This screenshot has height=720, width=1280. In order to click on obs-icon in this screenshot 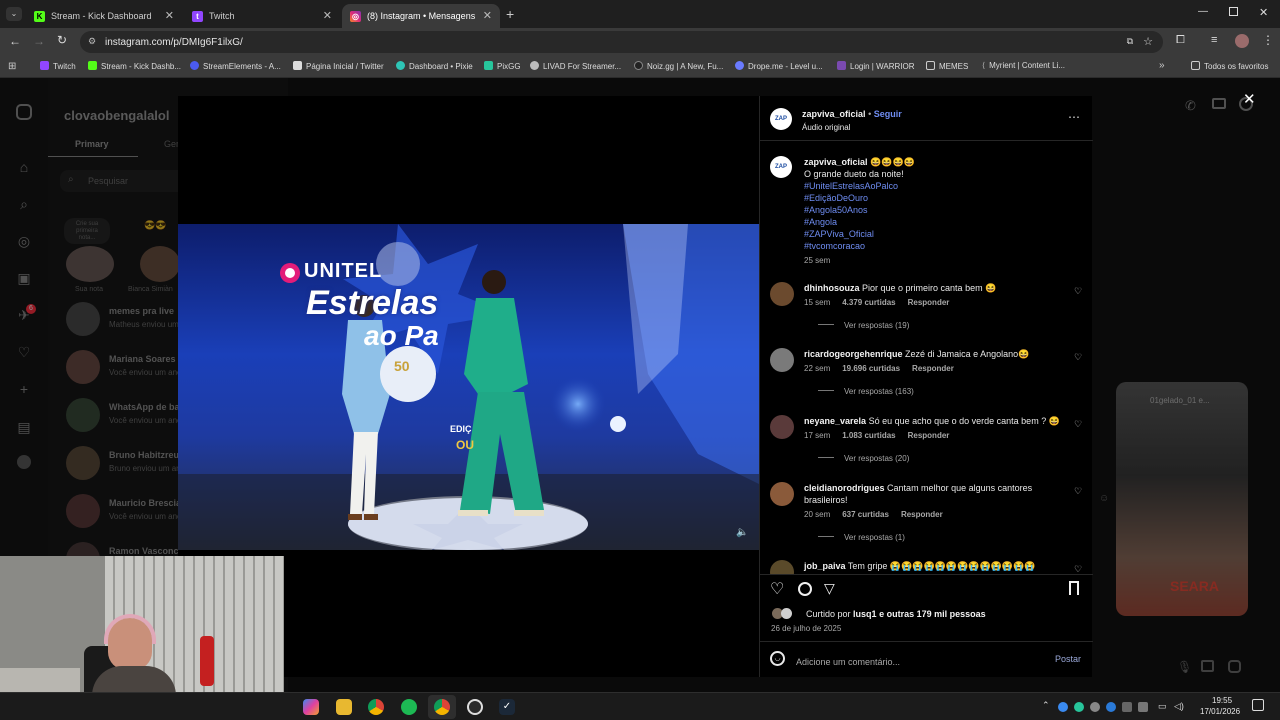, I will do `click(475, 707)`.